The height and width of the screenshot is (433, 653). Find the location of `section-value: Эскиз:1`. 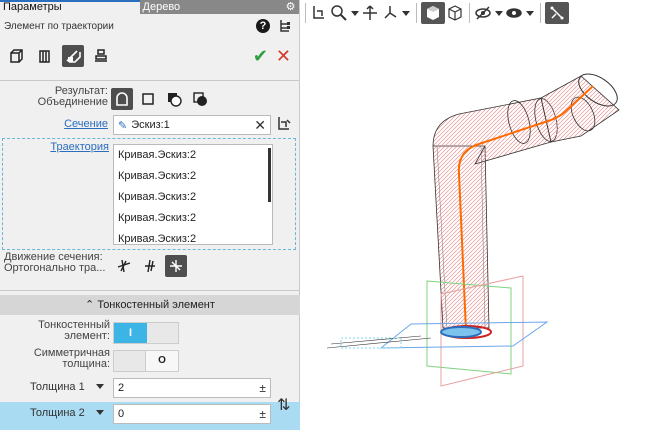

section-value: Эскиз:1 is located at coordinates (150, 125).